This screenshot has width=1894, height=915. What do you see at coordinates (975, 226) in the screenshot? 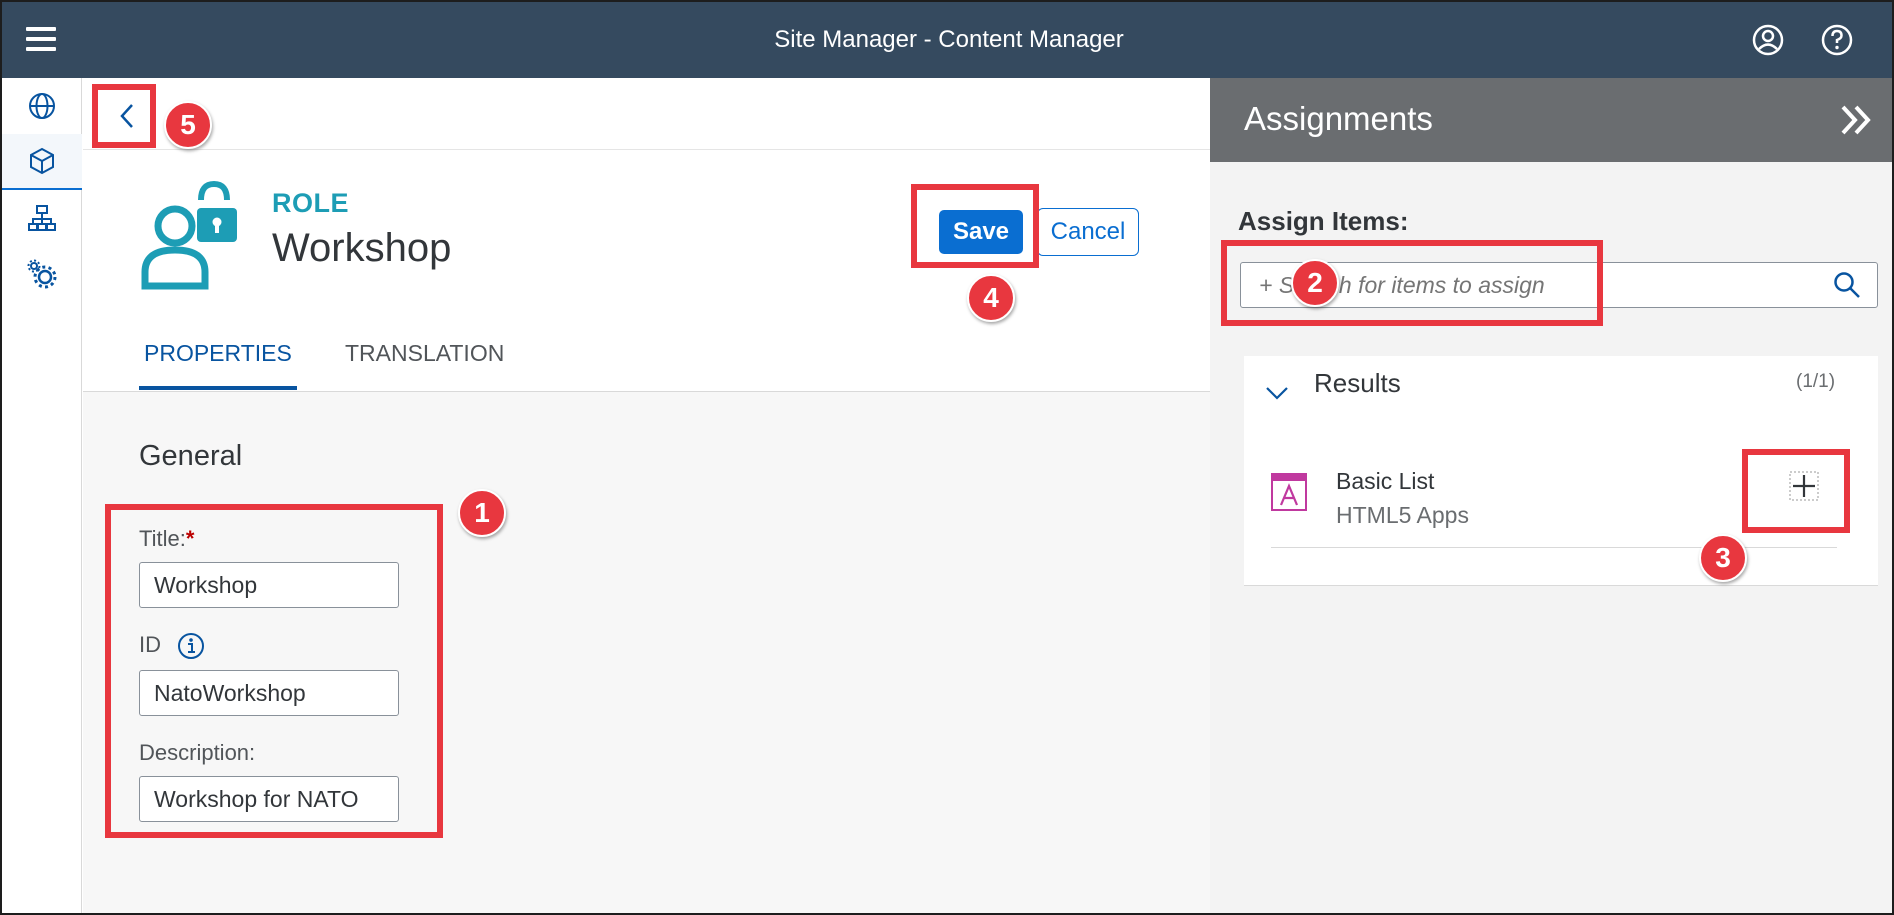
I see `callout-box-save` at bounding box center [975, 226].